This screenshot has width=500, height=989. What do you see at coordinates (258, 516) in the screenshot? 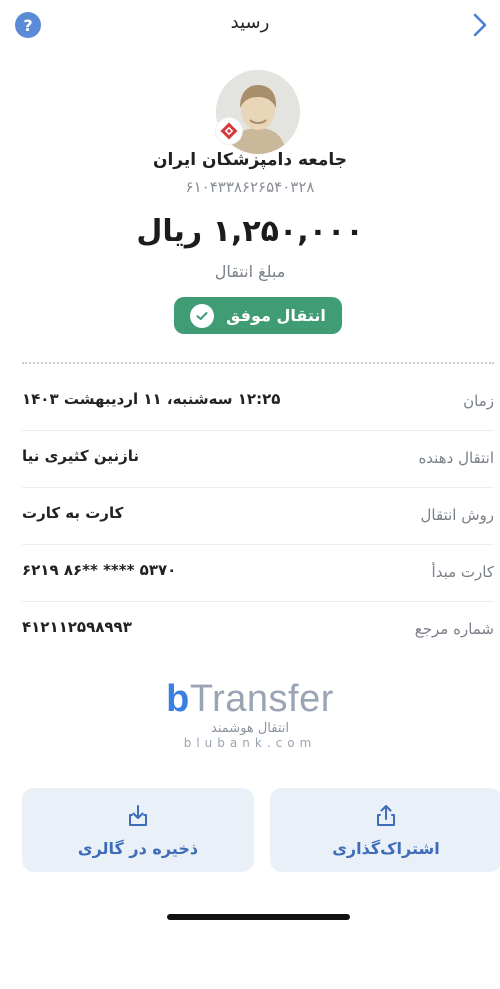
I see `detail-row-method: روش انتقال کارت به کارت` at bounding box center [258, 516].